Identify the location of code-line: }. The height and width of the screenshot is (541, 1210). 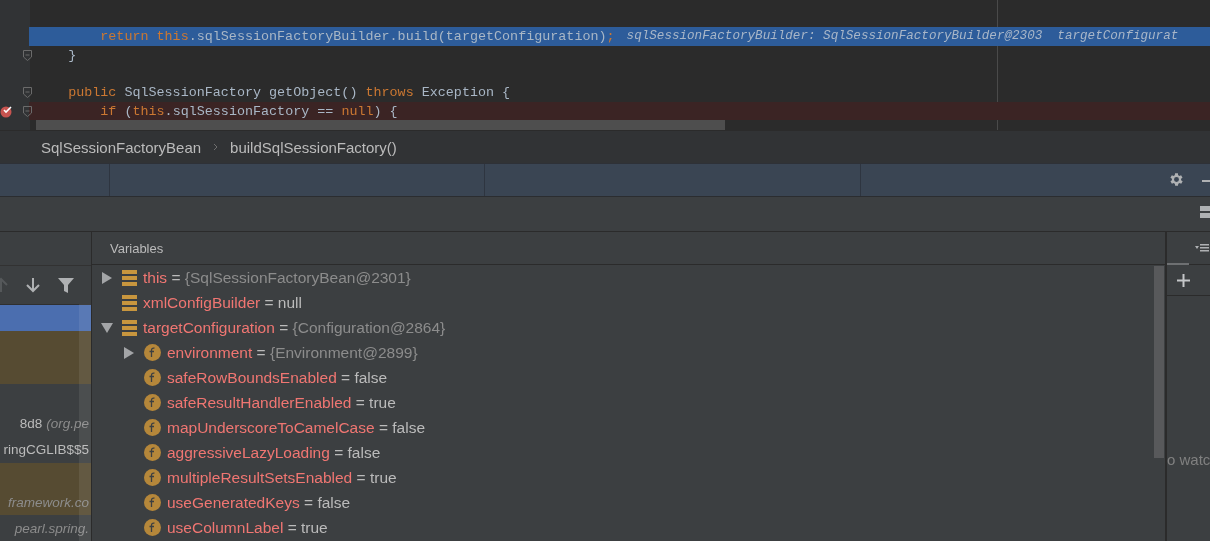
(72, 55).